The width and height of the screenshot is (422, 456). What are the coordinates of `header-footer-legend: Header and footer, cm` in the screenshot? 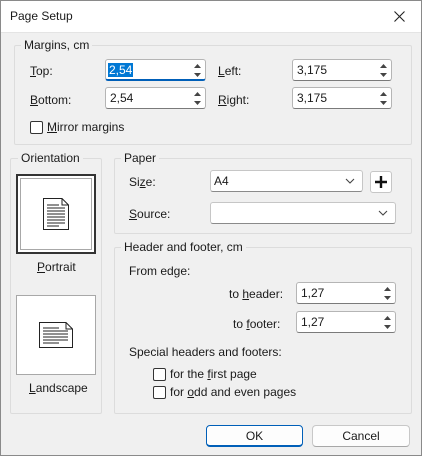 It's located at (183, 247).